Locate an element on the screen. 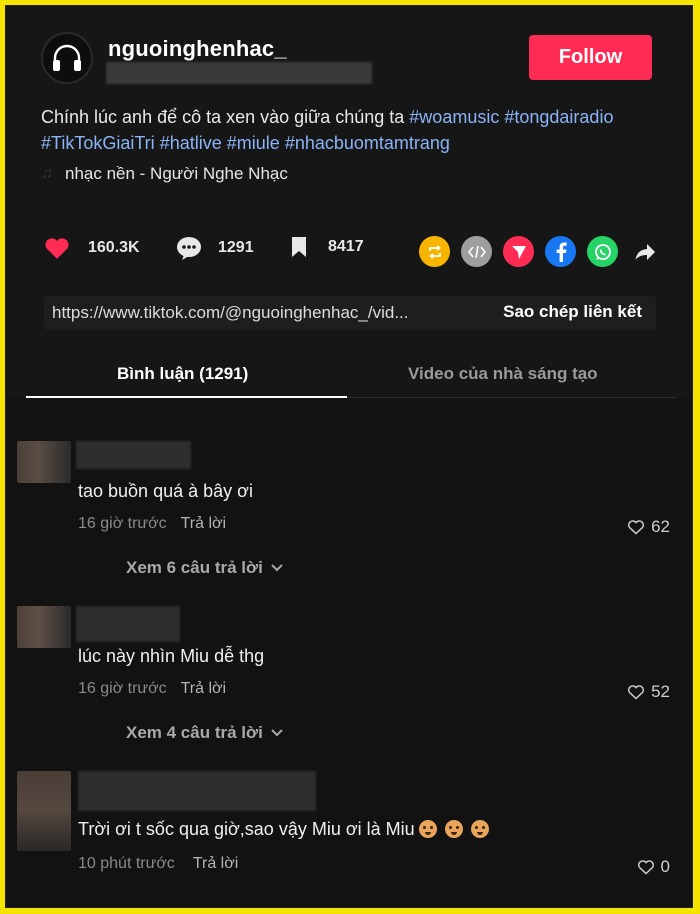  like-action: 160.3K is located at coordinates (92, 248).